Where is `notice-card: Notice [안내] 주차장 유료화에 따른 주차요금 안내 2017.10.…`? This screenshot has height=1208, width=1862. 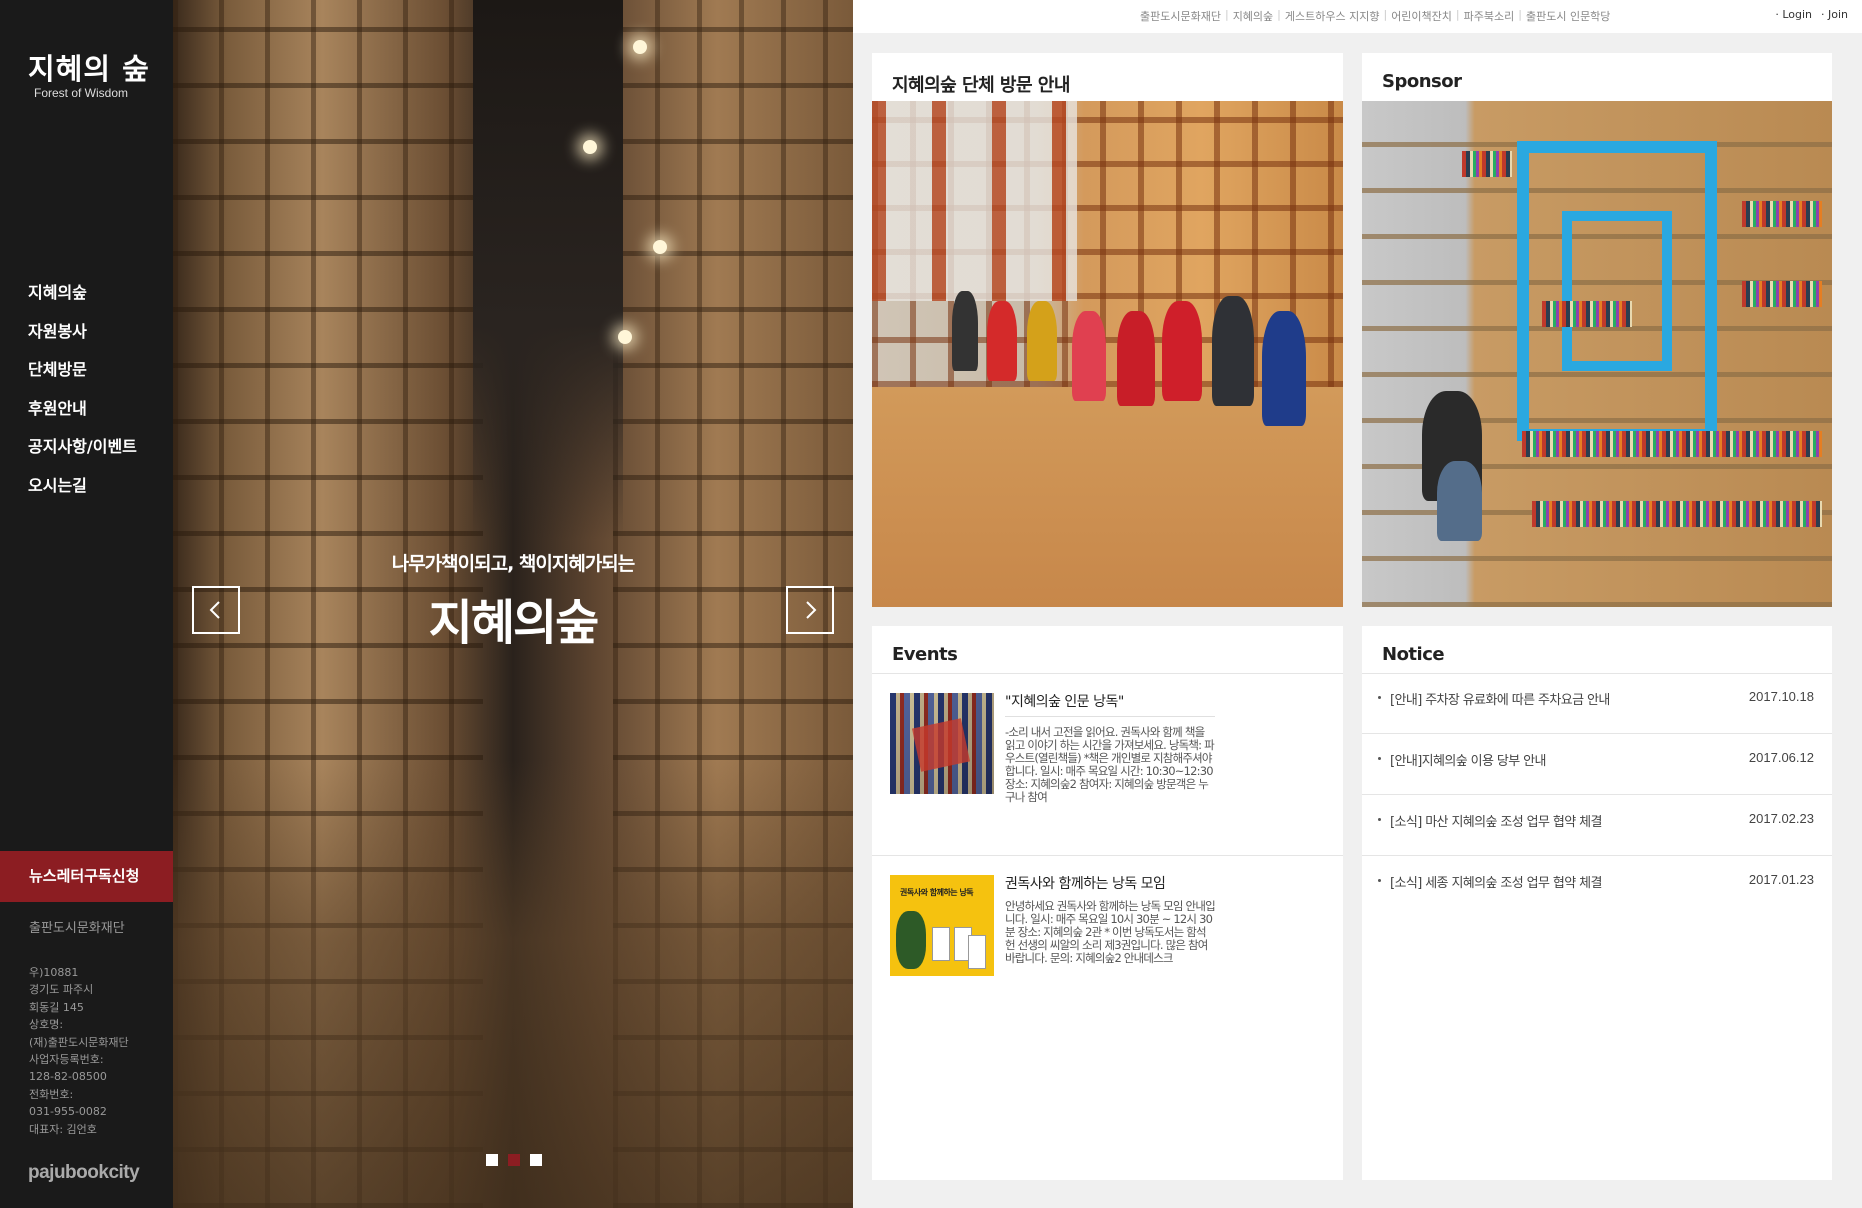 notice-card: Notice [안내] 주차장 유료화에 따른 주차요금 안내 2017.10.… is located at coordinates (1597, 903).